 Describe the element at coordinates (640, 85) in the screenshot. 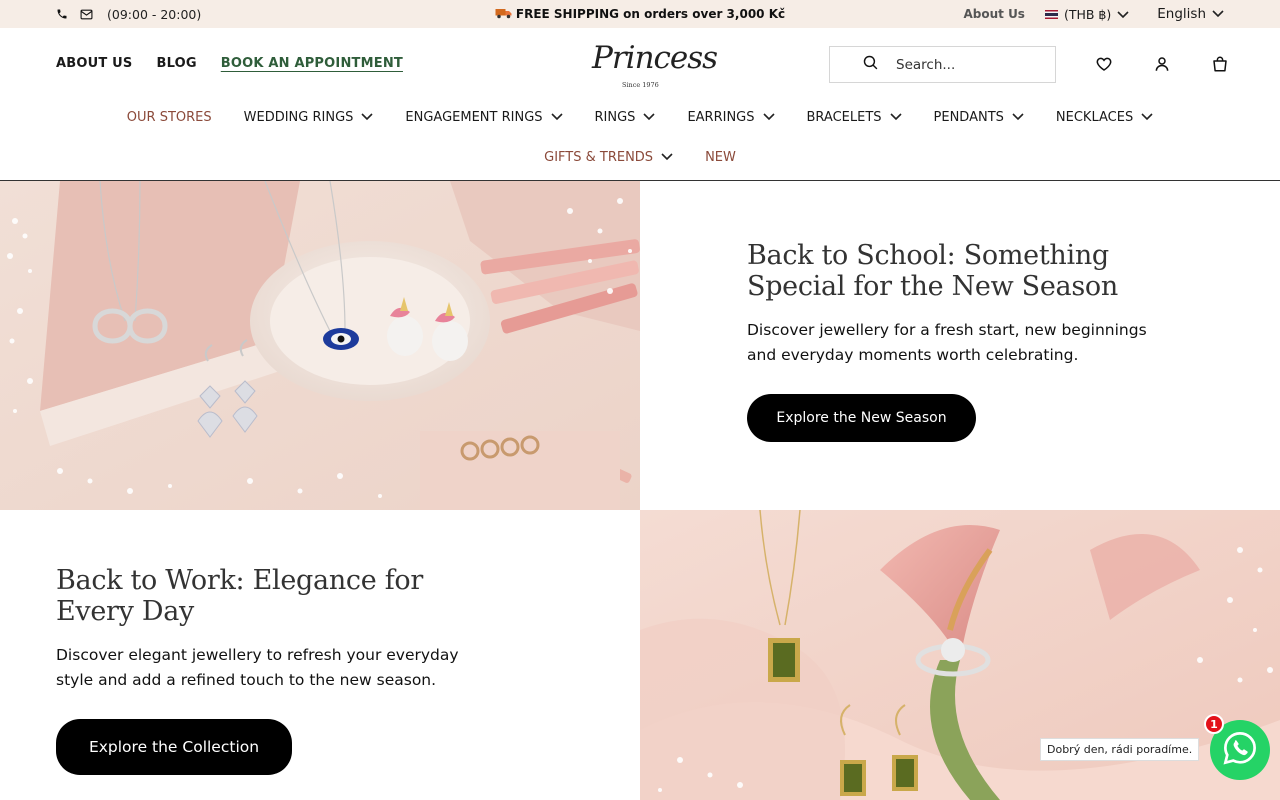

I see `logo-since: Since 1976` at that location.